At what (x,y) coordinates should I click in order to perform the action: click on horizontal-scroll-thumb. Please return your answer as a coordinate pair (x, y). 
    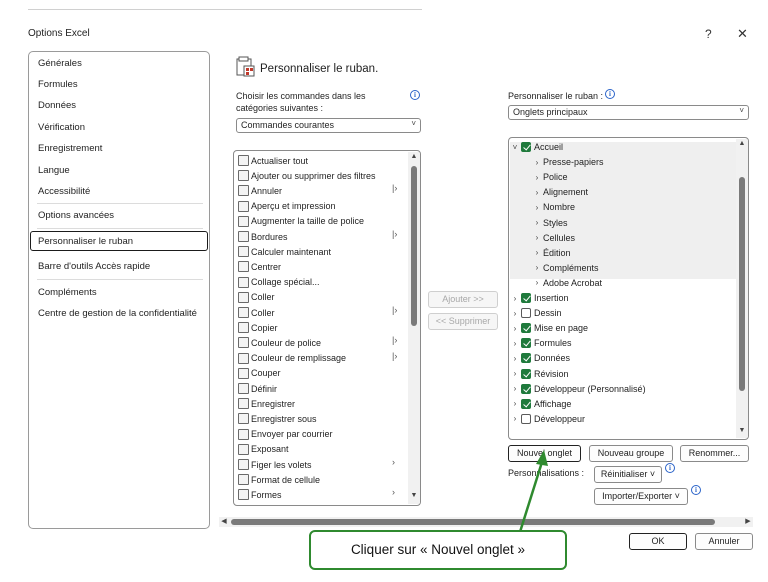
    Looking at the image, I should click on (473, 522).